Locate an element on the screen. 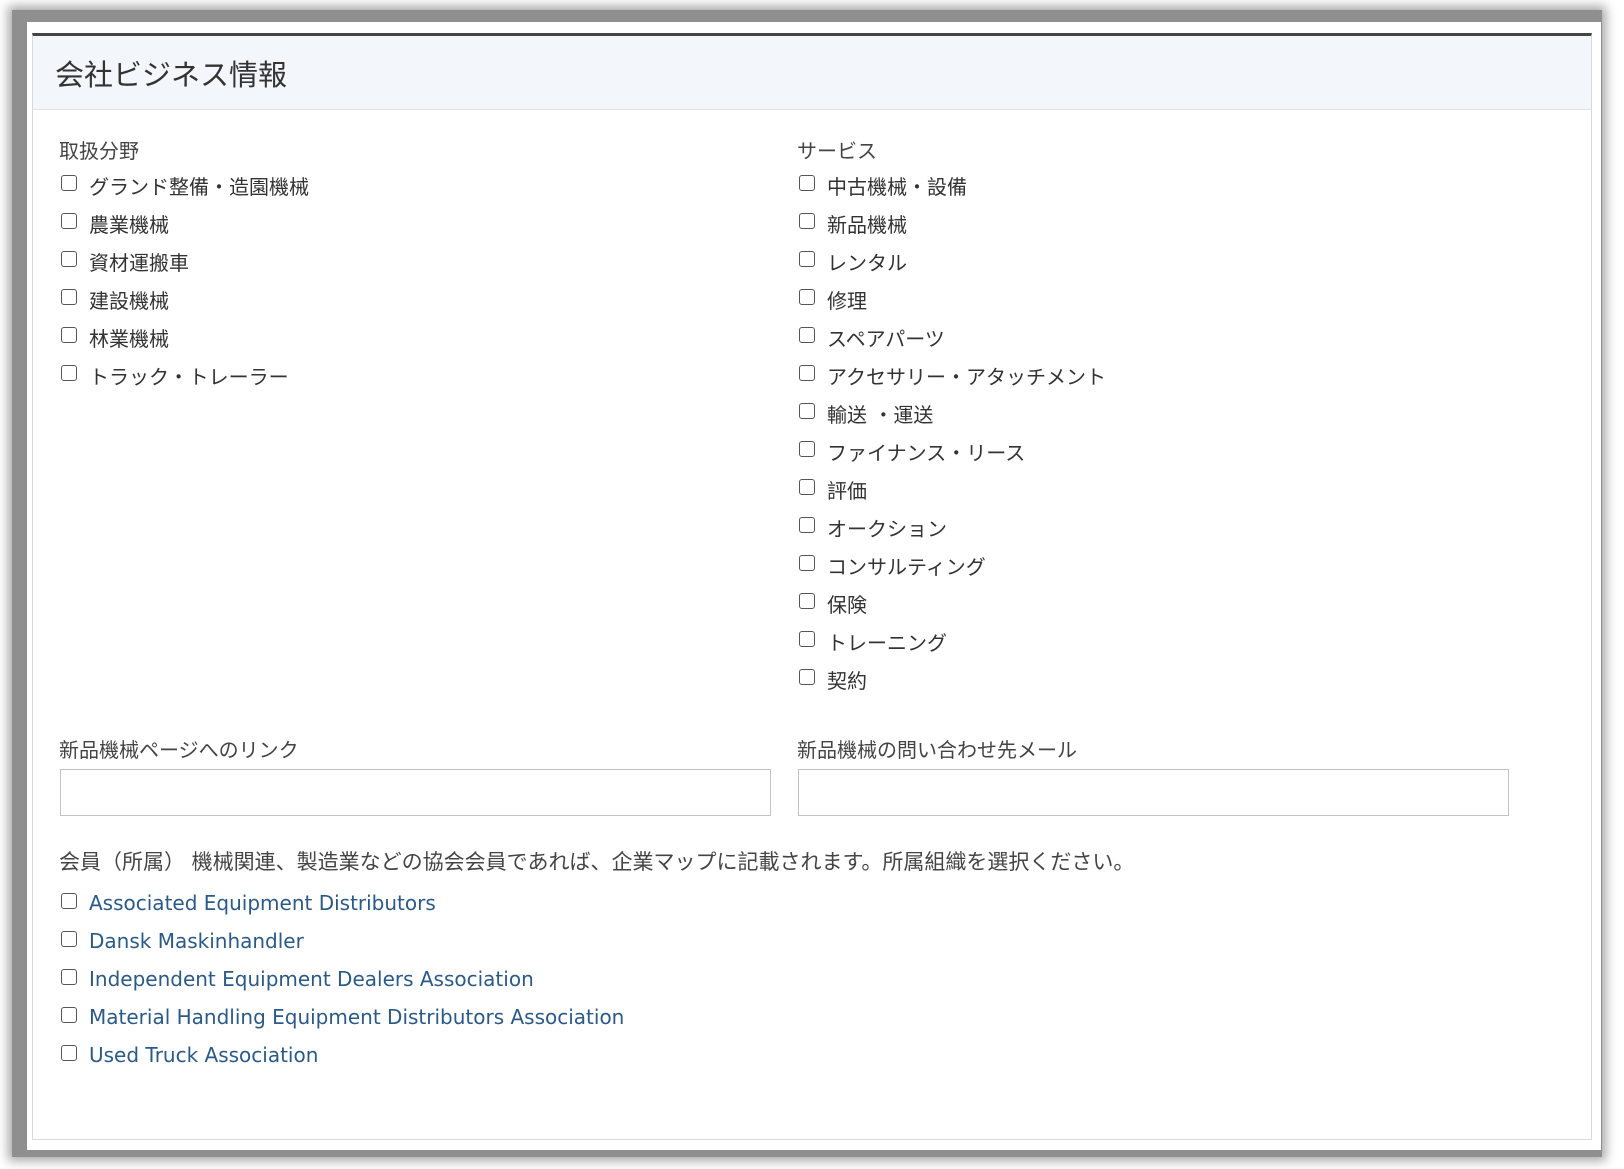 The width and height of the screenshot is (1624, 1169). service-option: アクセサリー・アタッチメント is located at coordinates (952, 375).